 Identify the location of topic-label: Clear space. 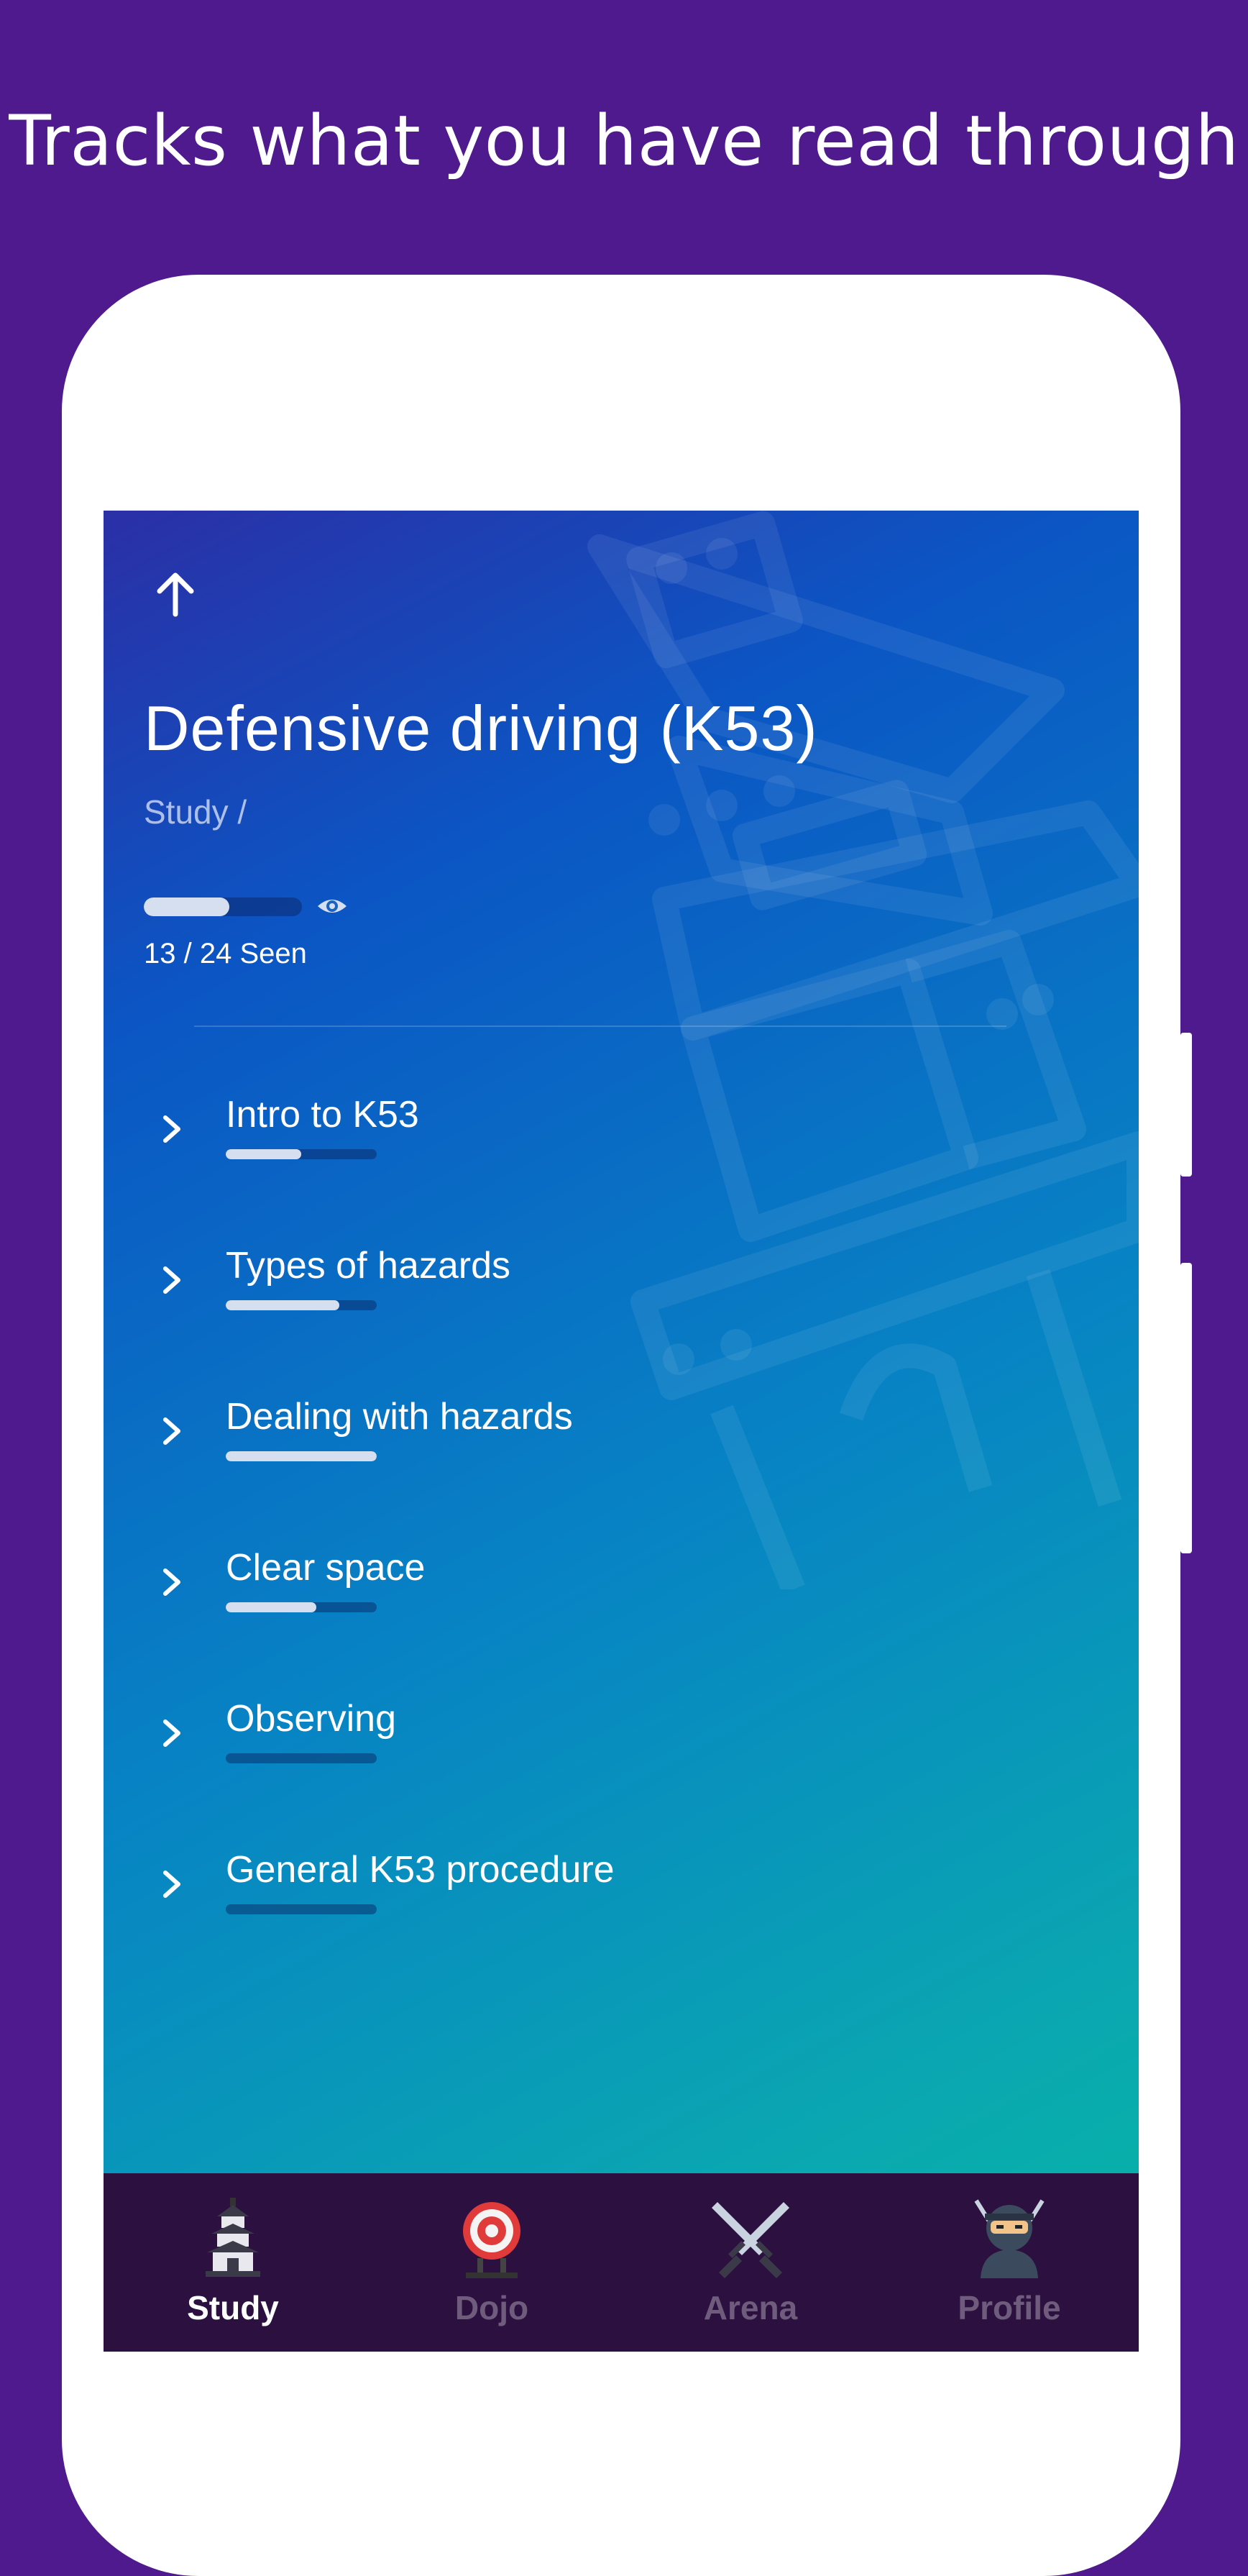
(326, 1568).